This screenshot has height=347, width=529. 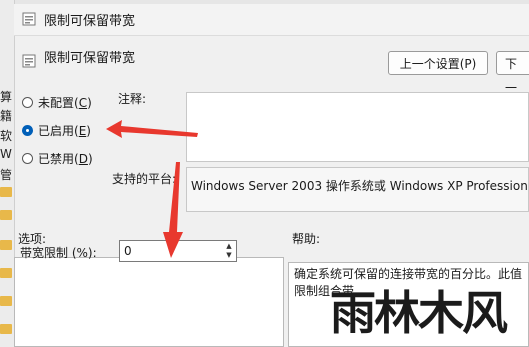 What do you see at coordinates (419, 313) in the screenshot?
I see `watermark-logo: 雨林木风` at bounding box center [419, 313].